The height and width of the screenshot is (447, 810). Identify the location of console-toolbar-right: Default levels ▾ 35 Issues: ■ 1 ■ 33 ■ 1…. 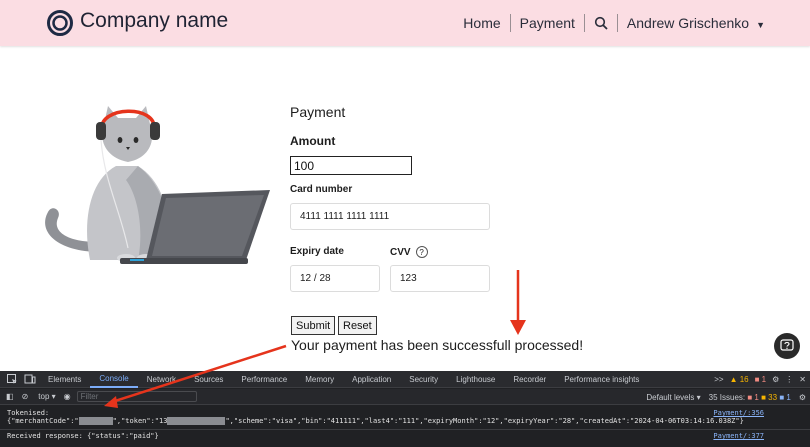
(726, 397).